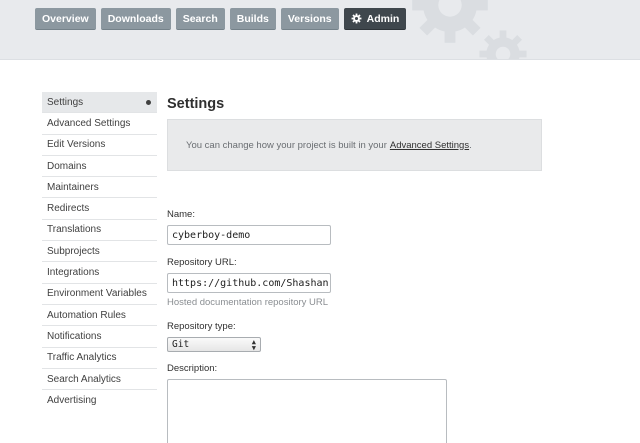 This screenshot has height=443, width=640. I want to click on sidebar-item-label: Domains, so click(67, 166).